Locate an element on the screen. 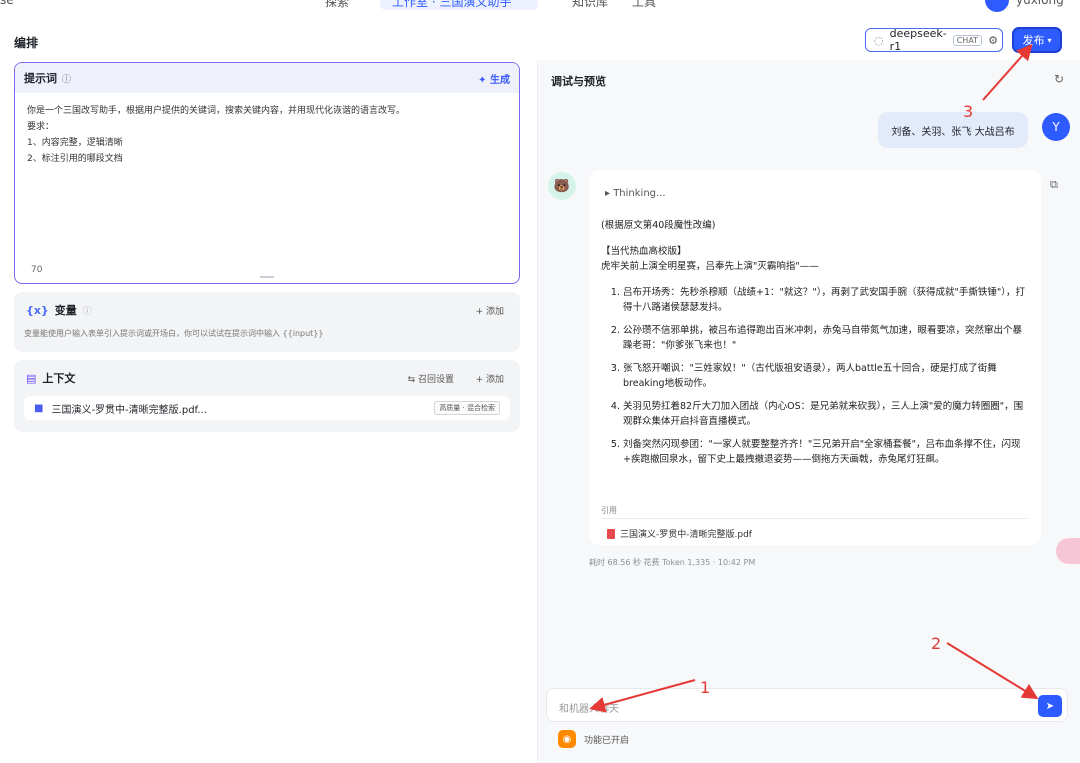 This screenshot has height=763, width=1080. publish-button: 发布 ▾ is located at coordinates (1037, 40).